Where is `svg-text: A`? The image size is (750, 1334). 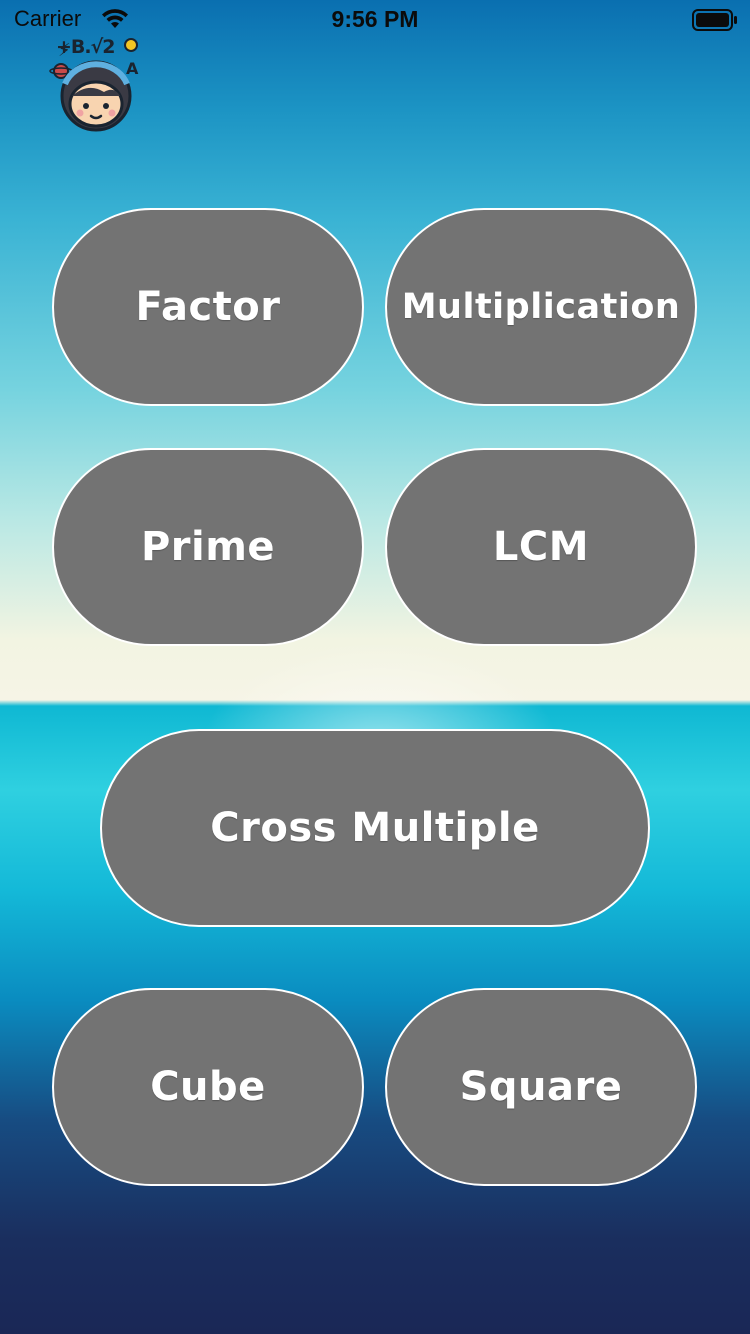
svg-text: A is located at coordinates (132, 68).